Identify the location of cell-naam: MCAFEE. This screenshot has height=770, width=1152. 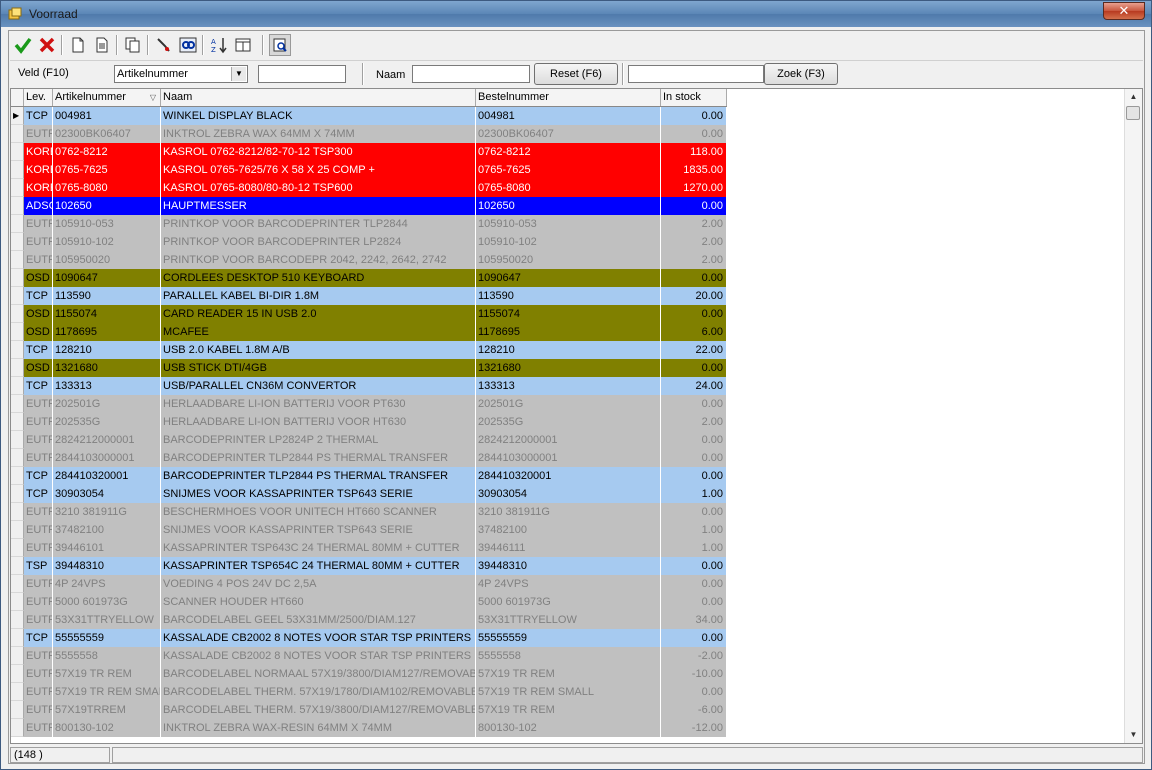
(318, 332).